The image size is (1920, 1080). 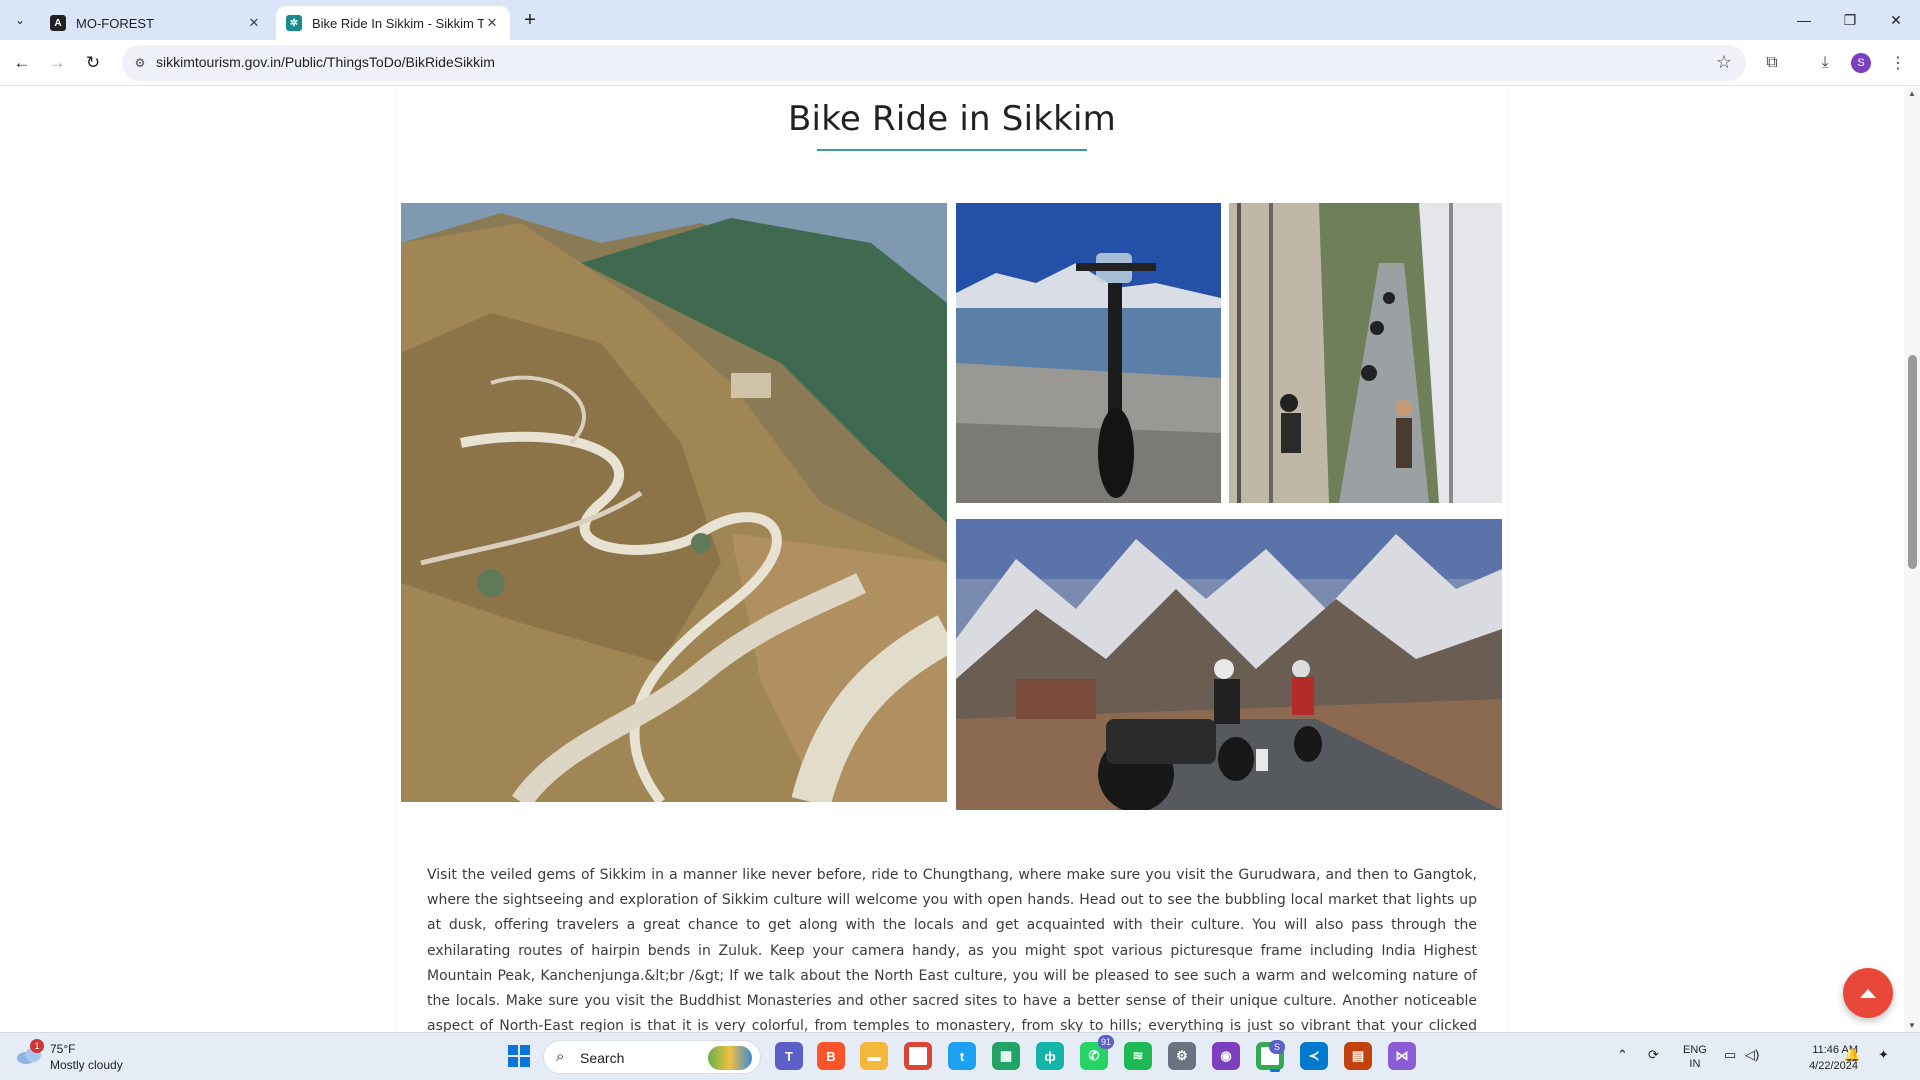 I want to click on mo-forest-favicon-icon: A, so click(x=58, y=23).